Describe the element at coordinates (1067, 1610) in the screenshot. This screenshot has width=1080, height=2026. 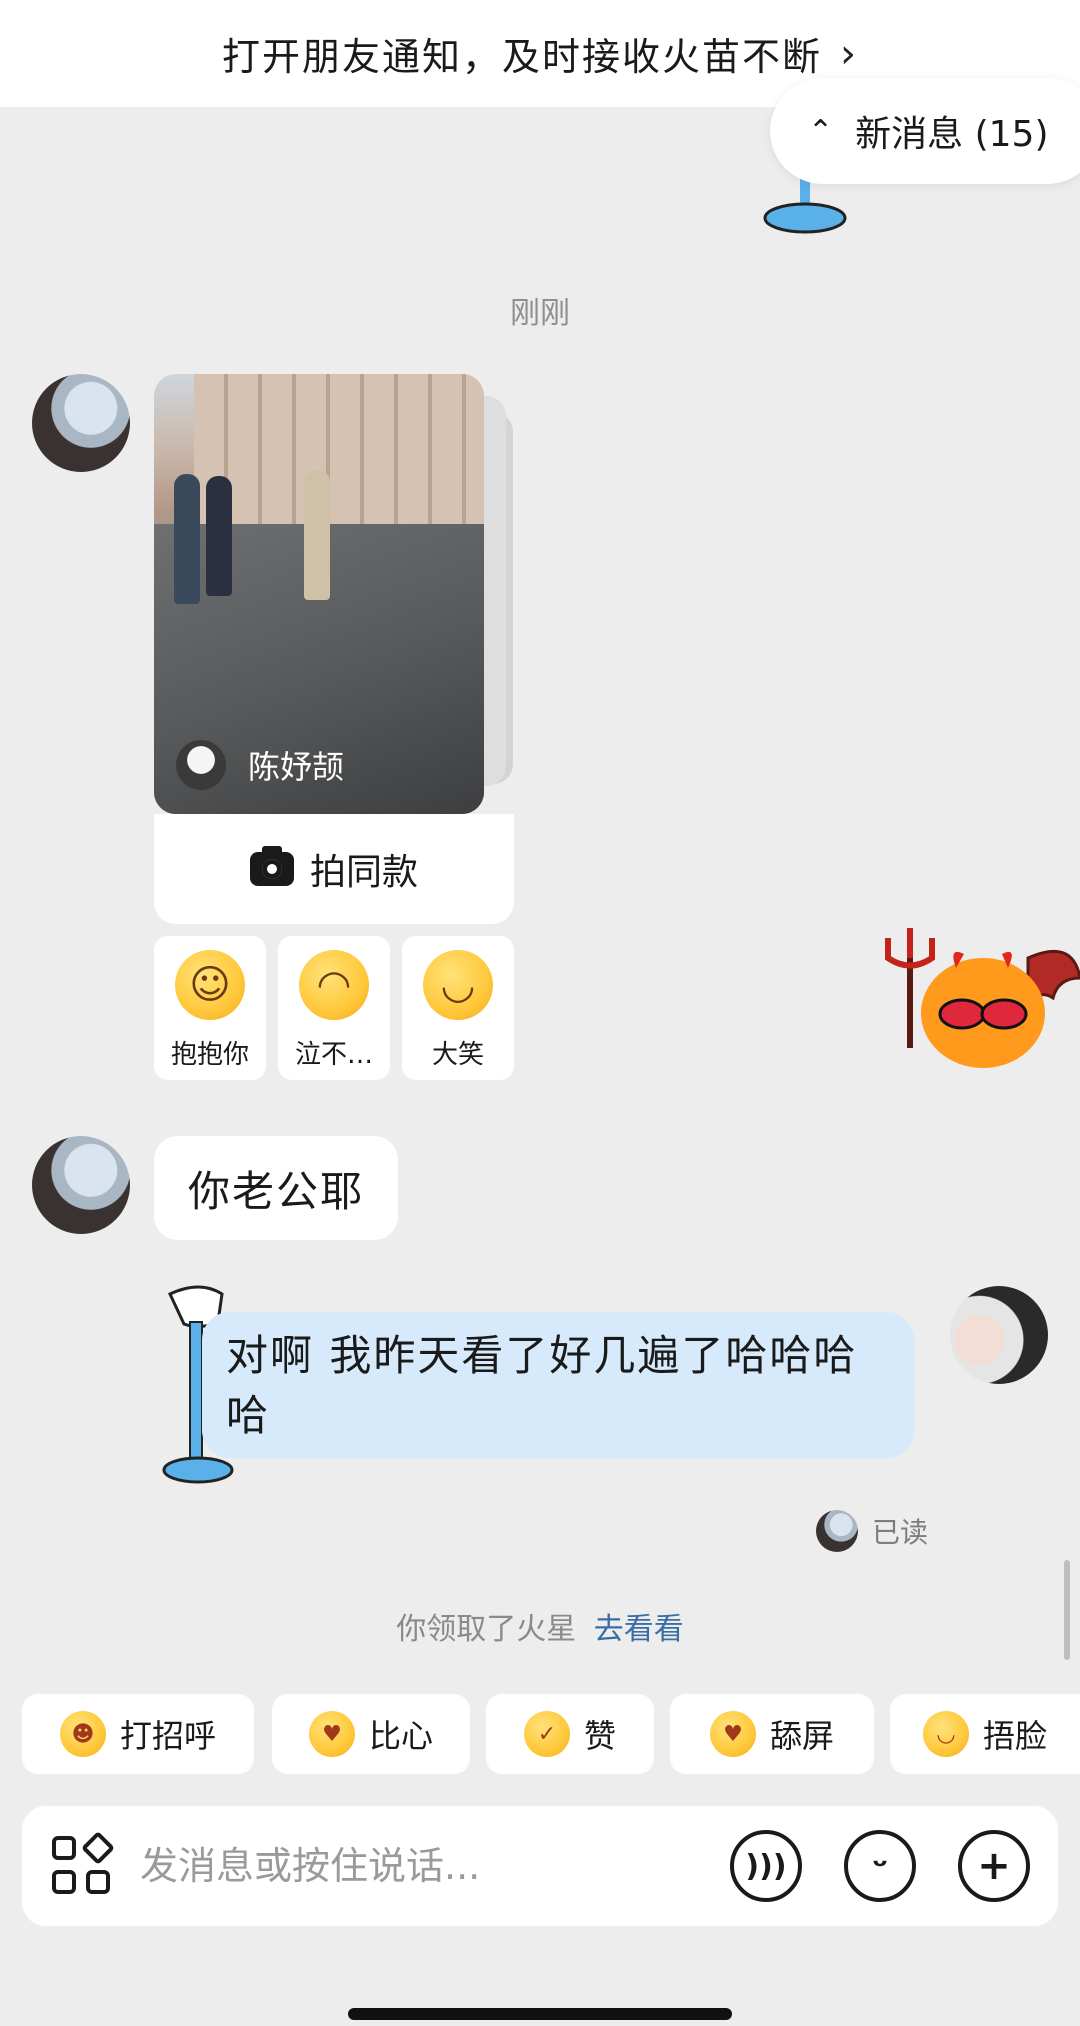
I see `chat-scrollbar` at that location.